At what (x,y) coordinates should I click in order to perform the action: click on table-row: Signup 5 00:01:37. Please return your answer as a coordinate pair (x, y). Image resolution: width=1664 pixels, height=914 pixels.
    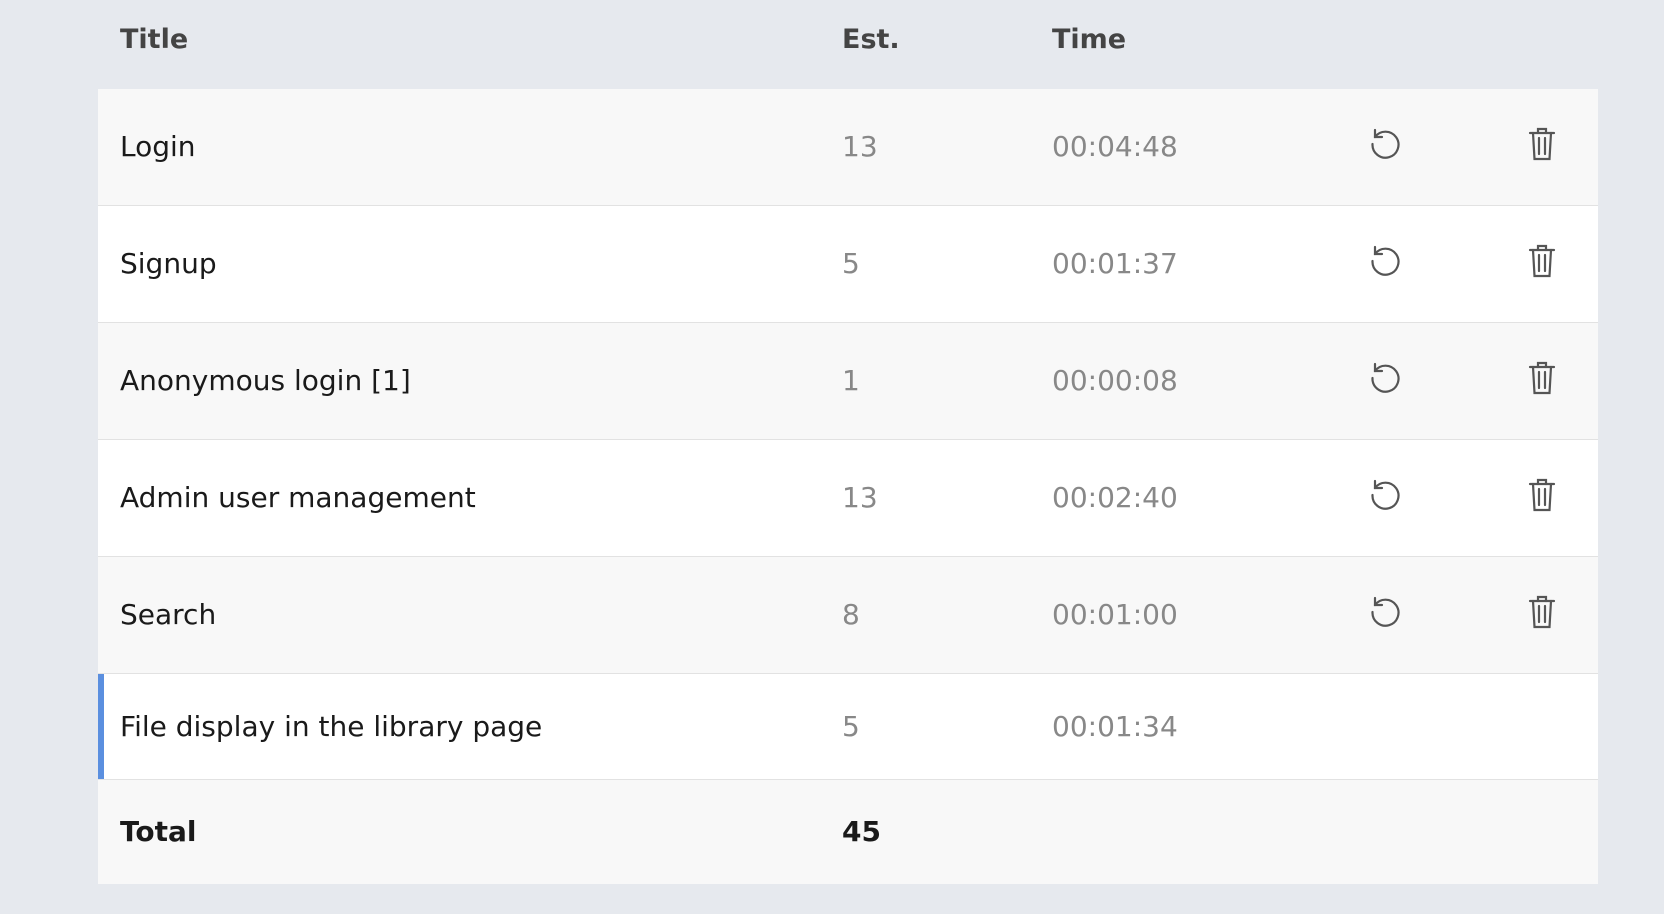
    Looking at the image, I should click on (848, 264).